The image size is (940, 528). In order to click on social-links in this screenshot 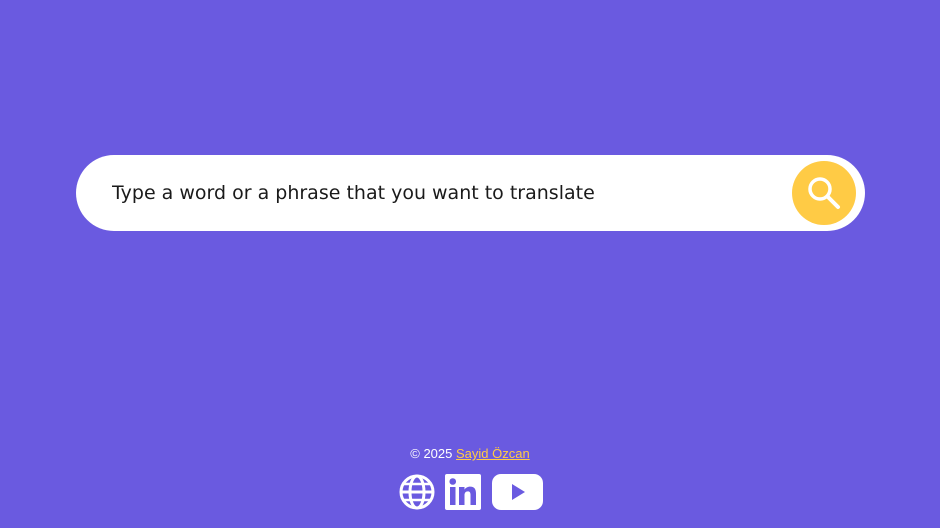, I will do `click(471, 494)`.